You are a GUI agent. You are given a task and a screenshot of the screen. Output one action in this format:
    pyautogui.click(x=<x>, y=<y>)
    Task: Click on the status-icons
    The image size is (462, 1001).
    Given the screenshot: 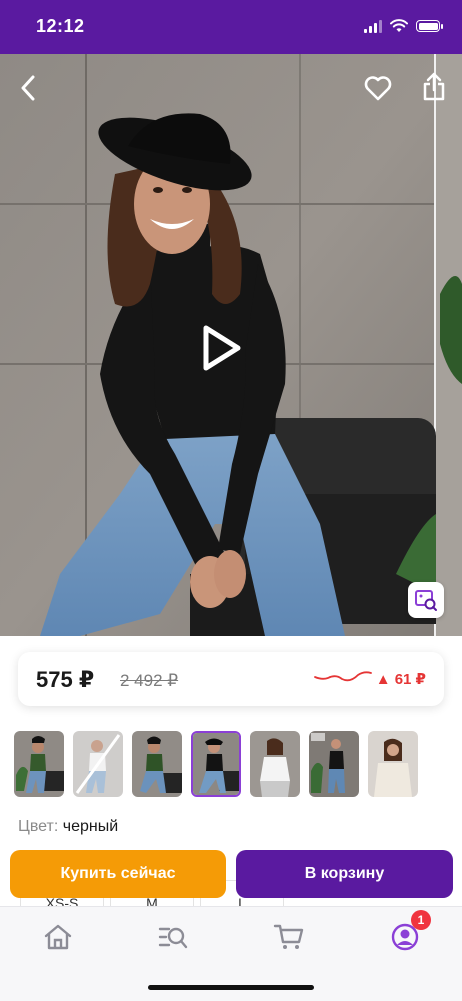 What is the action you would take?
    pyautogui.click(x=403, y=26)
    